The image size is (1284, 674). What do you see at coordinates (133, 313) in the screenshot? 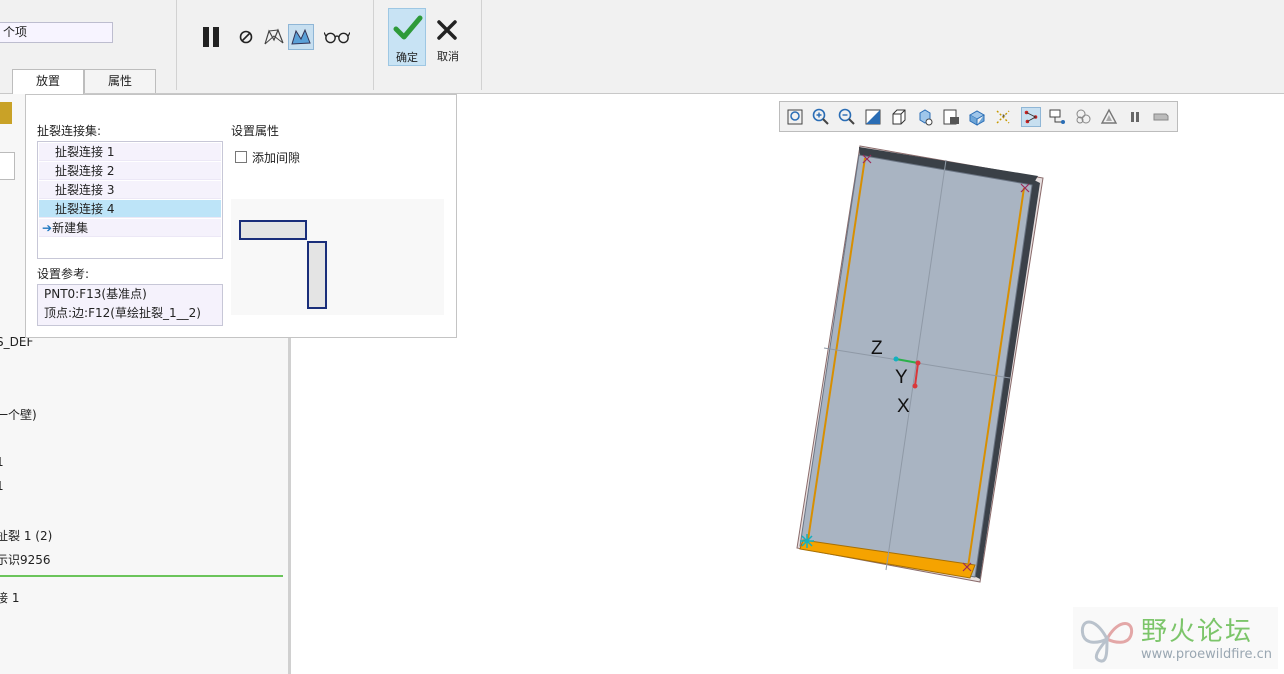
I see `ref-item: 顶点:边:F12(草绘扯裂_1__2)` at bounding box center [133, 313].